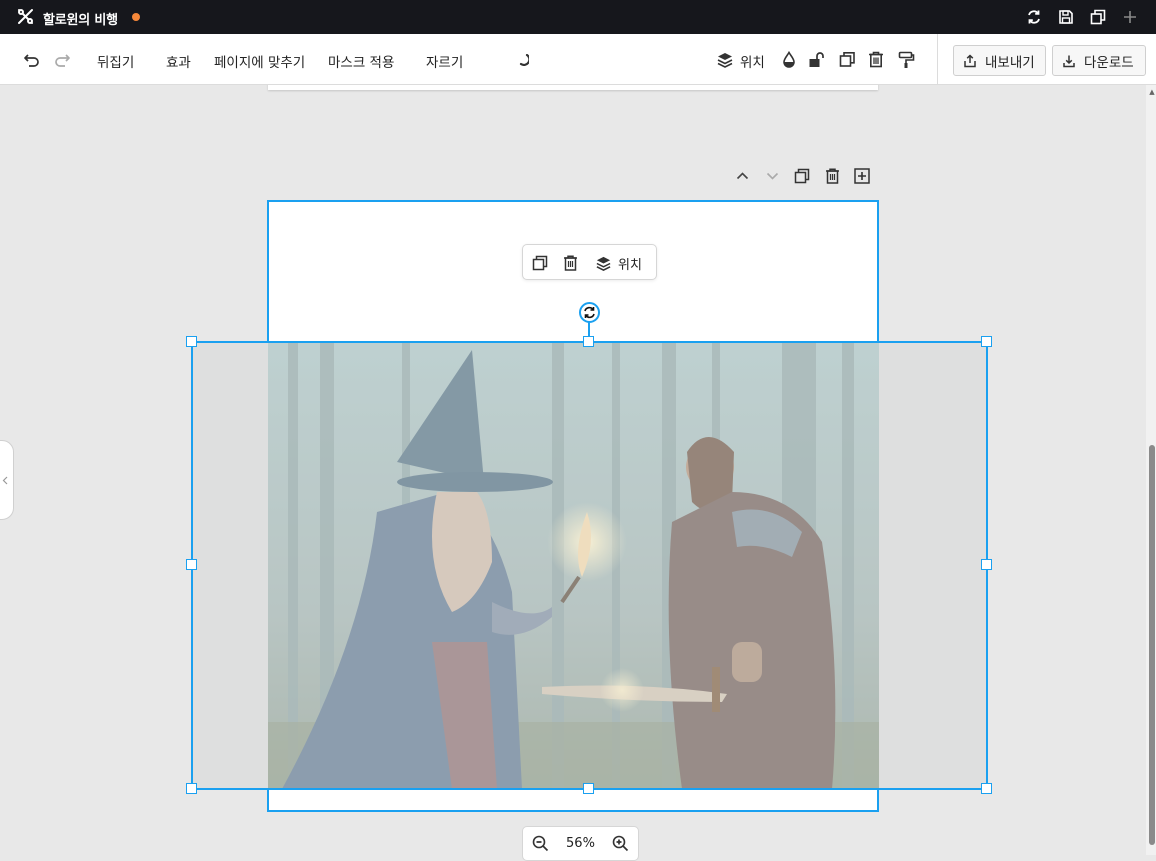  What do you see at coordinates (589, 262) in the screenshot?
I see `element-floating-toolbar: 위치` at bounding box center [589, 262].